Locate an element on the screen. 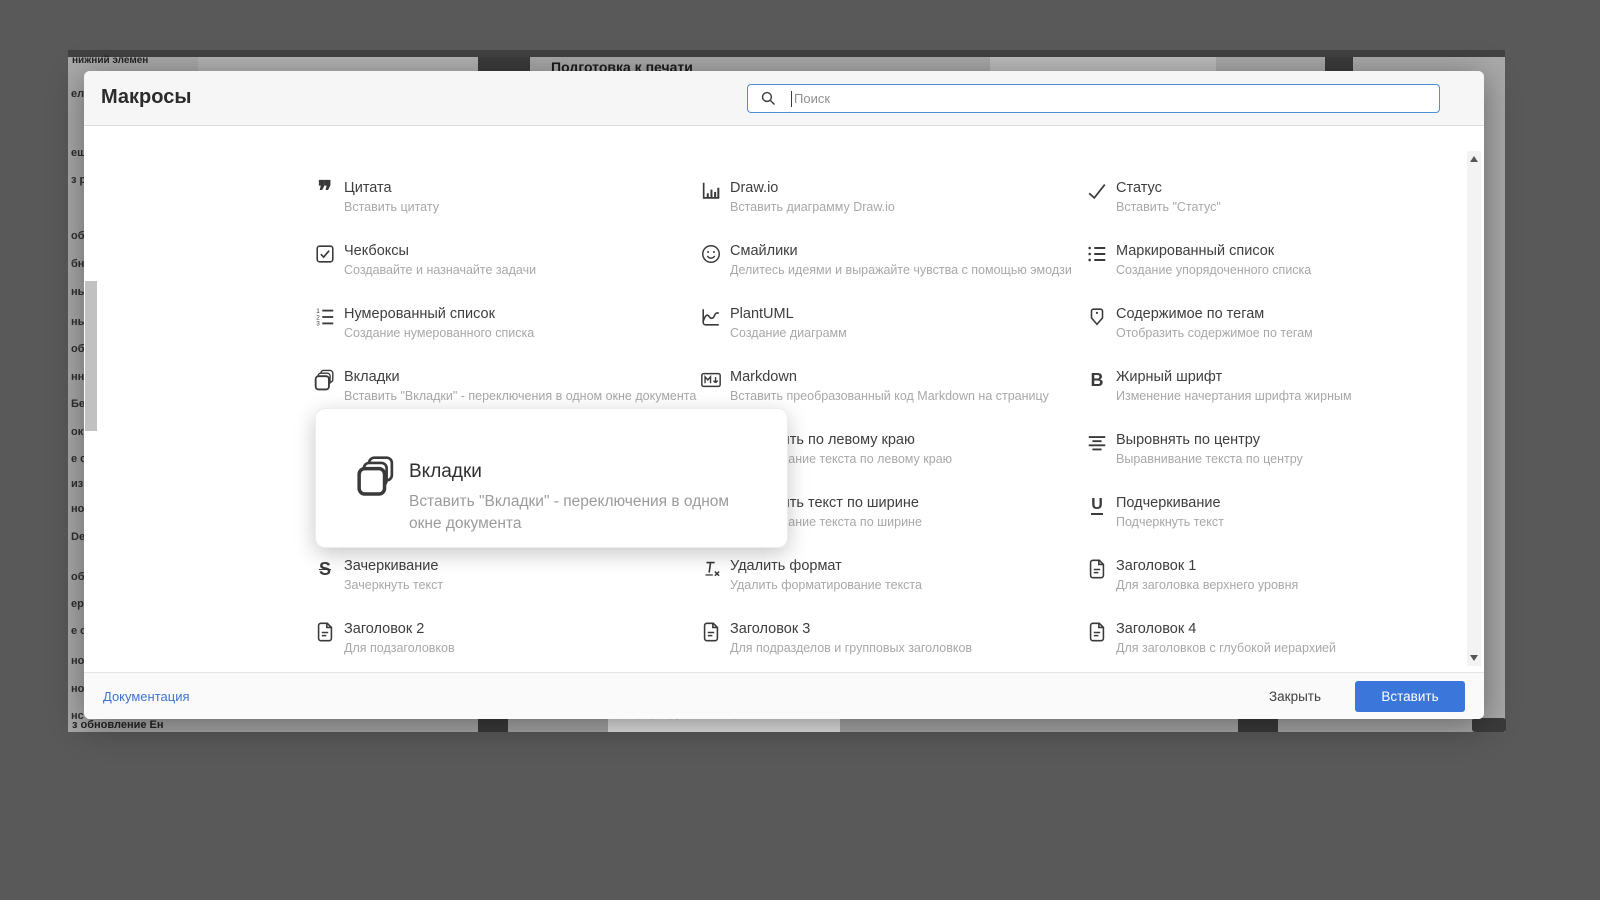 The width and height of the screenshot is (1600, 900). tabs-icon is located at coordinates (377, 476).